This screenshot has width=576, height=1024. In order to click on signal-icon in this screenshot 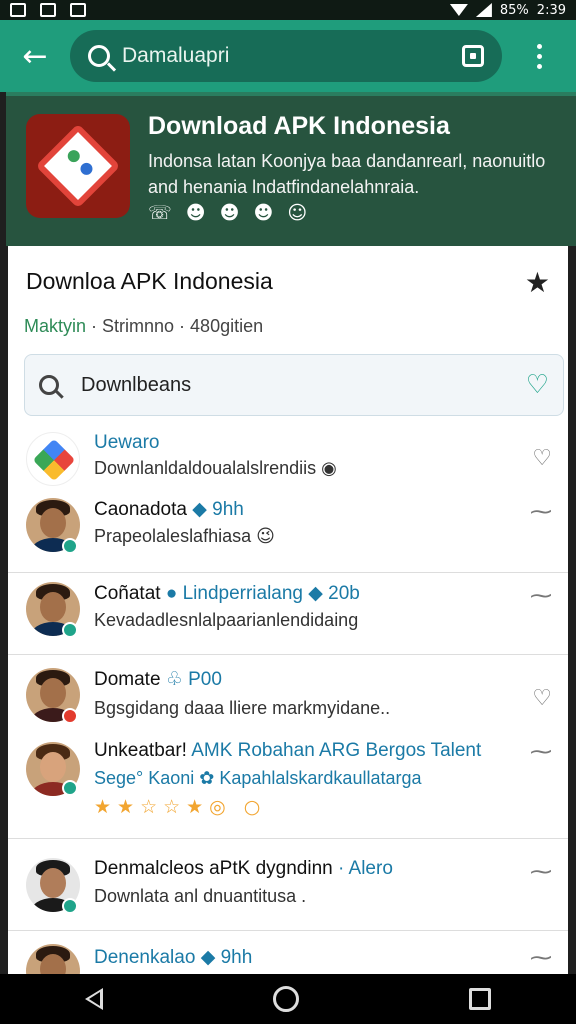, I will do `click(483, 10)`.